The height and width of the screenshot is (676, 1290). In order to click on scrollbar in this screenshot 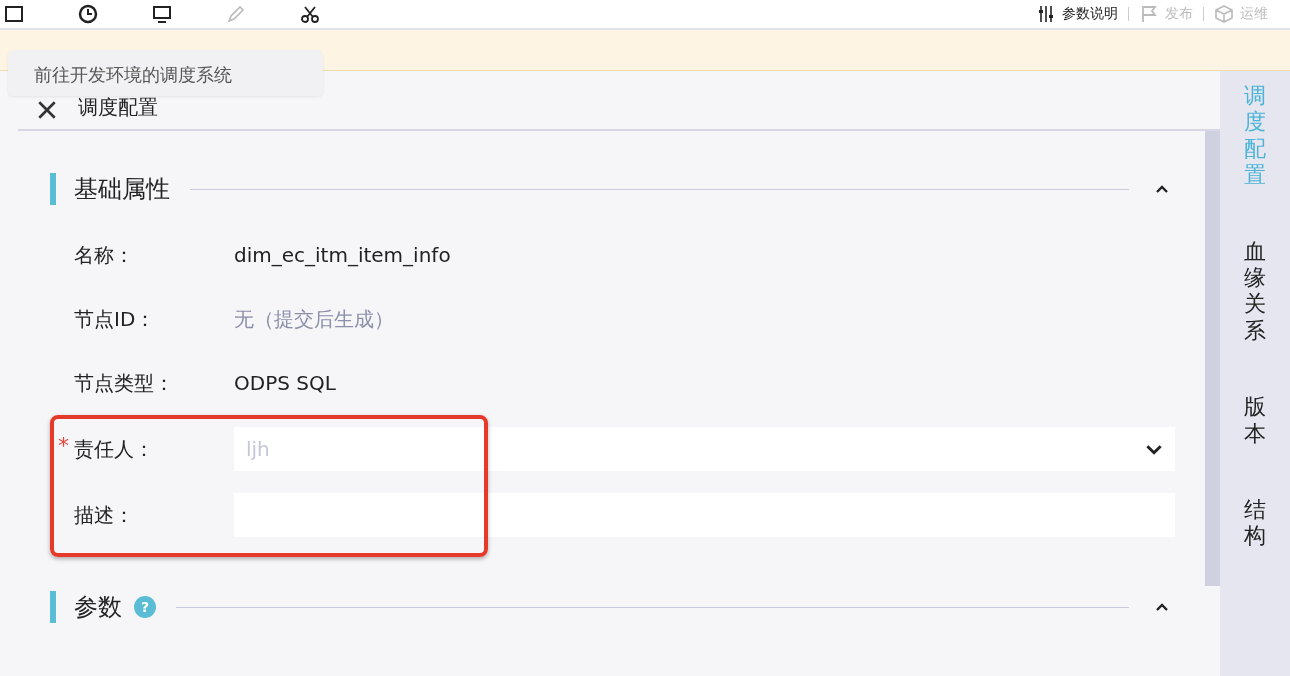, I will do `click(1212, 358)`.